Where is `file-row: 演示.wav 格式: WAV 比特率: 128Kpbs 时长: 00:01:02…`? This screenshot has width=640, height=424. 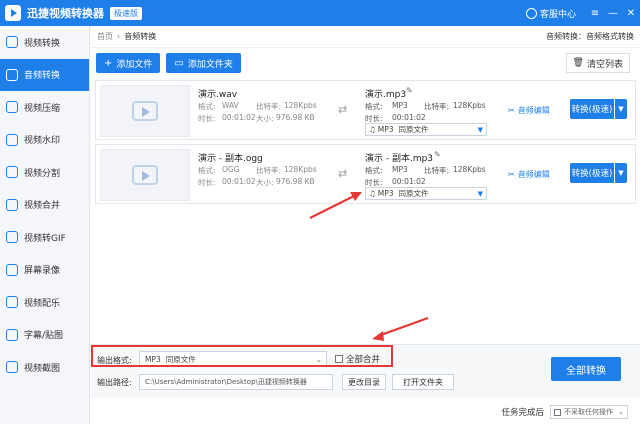
file-row: 演示.wav 格式: WAV 比特率: 128Kpbs 时长: 00:01:02… is located at coordinates (365, 110).